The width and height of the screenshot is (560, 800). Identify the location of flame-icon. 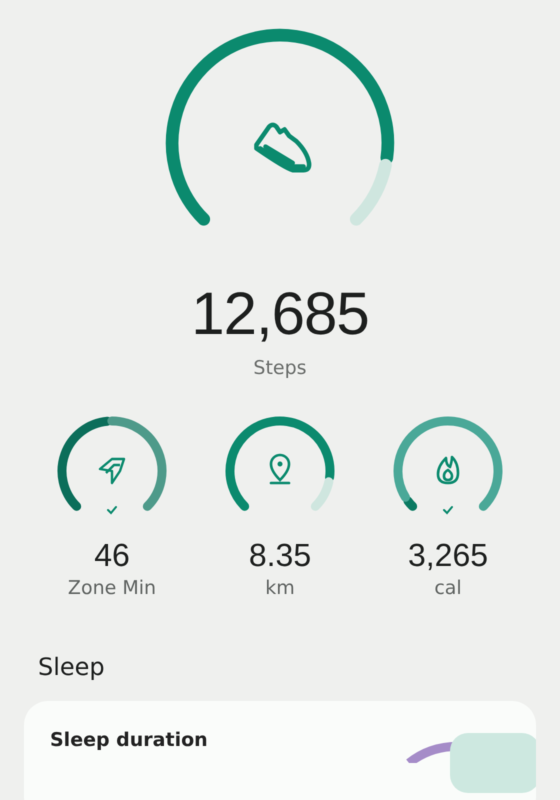
(448, 470).